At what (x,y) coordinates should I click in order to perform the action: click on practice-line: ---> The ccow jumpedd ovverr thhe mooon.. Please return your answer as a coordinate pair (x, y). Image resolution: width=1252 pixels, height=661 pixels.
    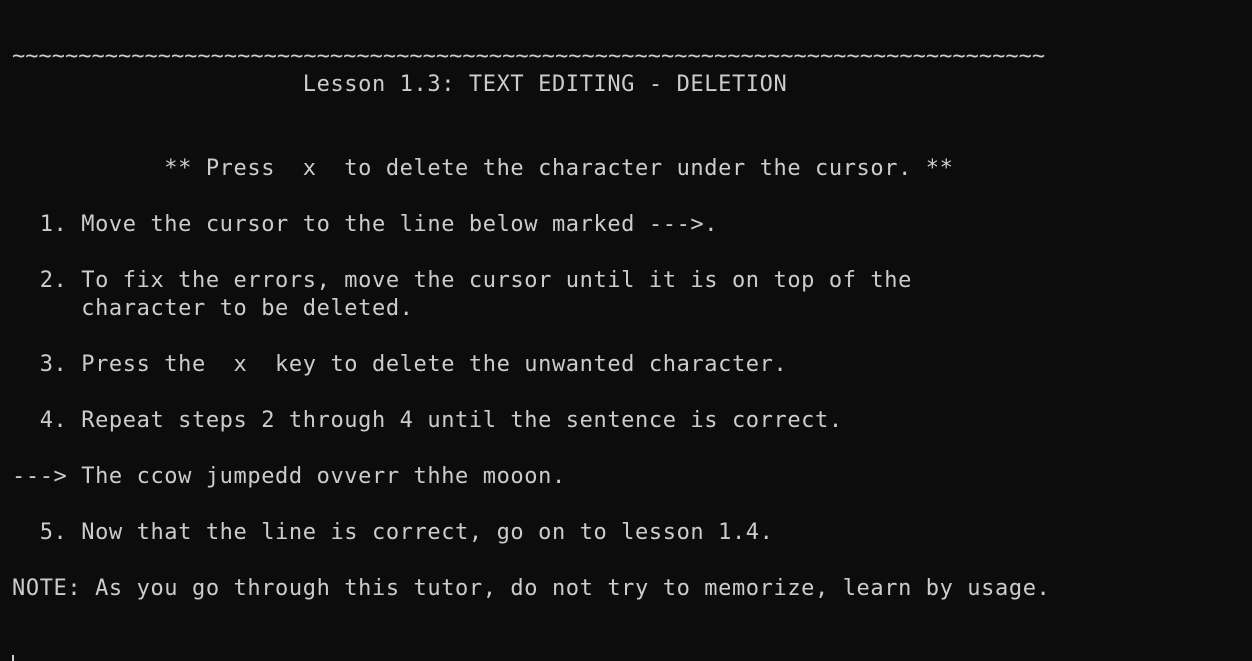
    Looking at the image, I should click on (627, 477).